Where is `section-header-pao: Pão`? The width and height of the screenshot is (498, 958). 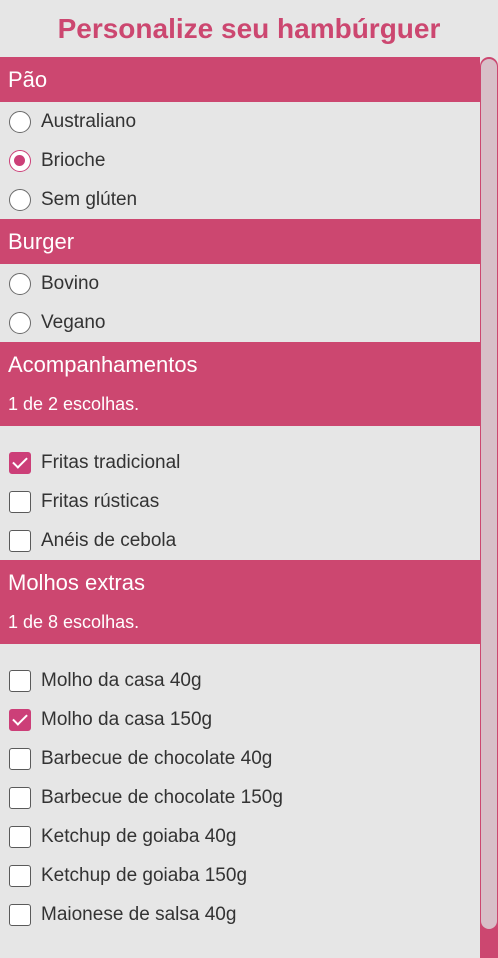
section-header-pao: Pão is located at coordinates (240, 79).